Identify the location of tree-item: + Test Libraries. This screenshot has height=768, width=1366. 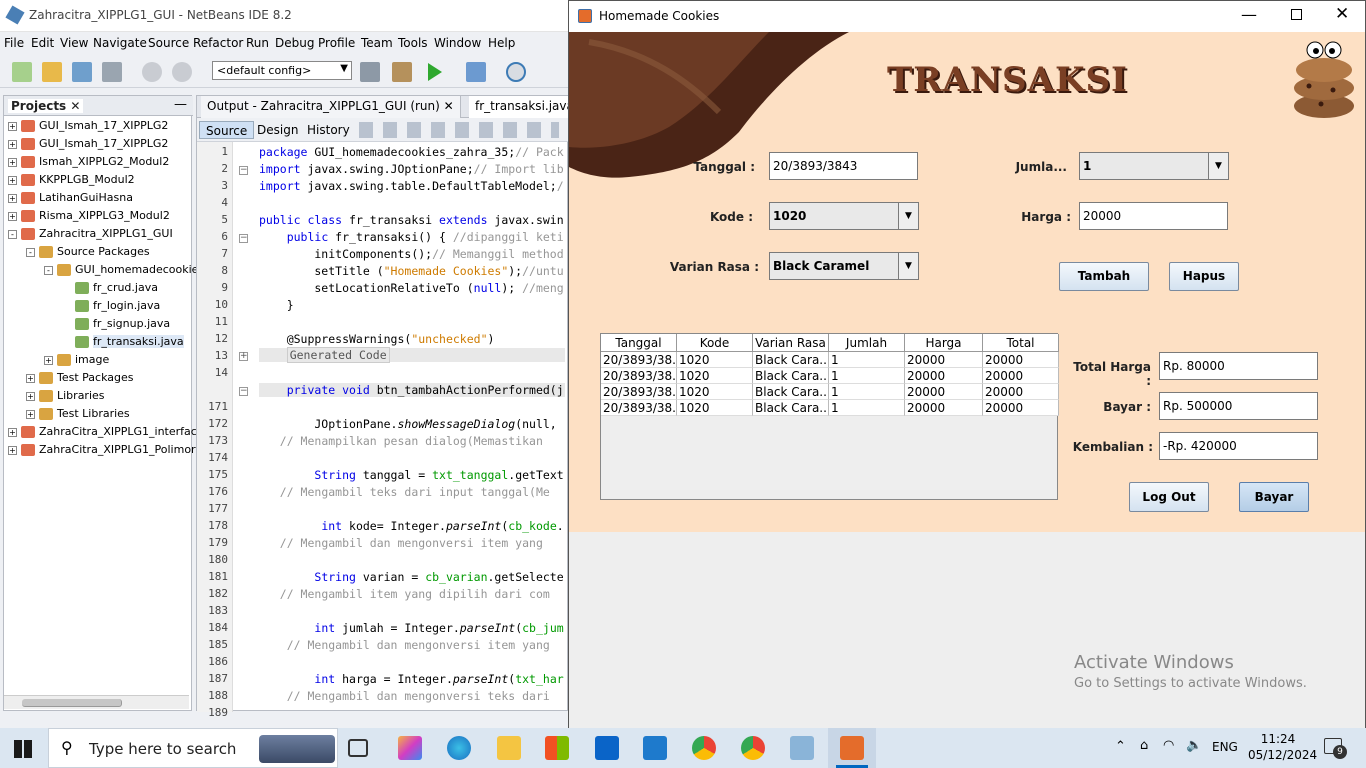
(78, 414).